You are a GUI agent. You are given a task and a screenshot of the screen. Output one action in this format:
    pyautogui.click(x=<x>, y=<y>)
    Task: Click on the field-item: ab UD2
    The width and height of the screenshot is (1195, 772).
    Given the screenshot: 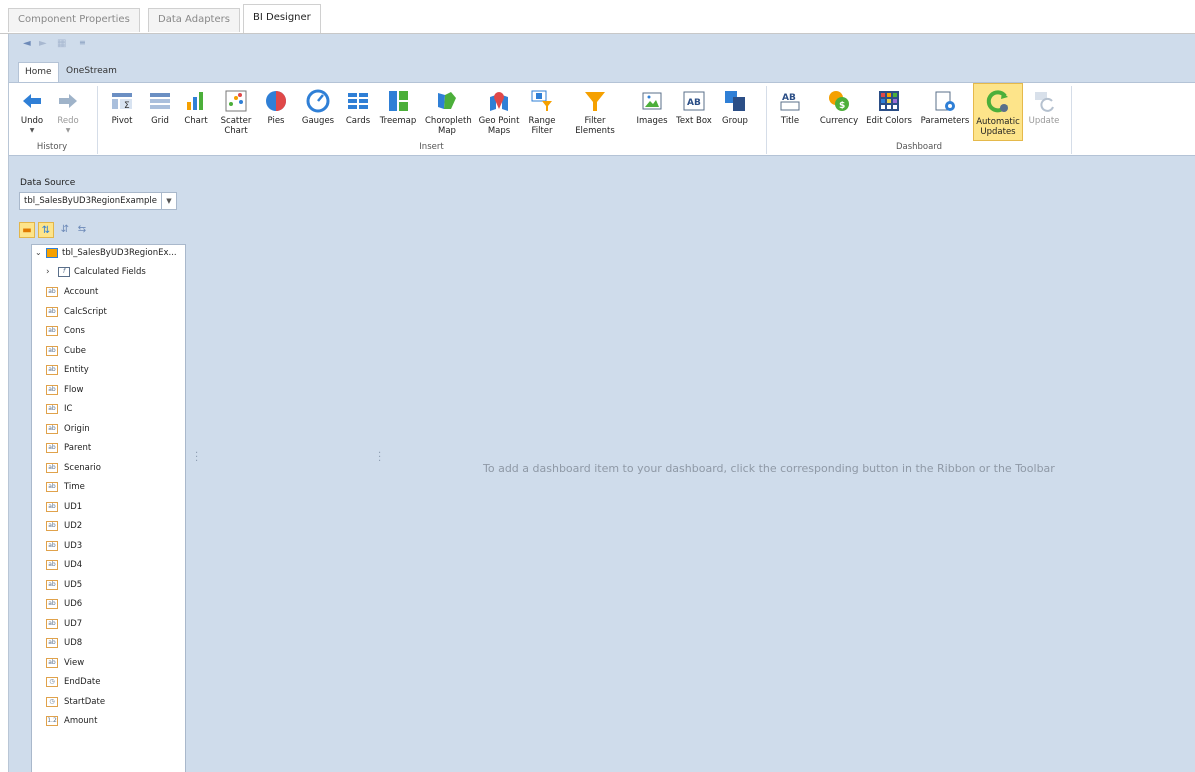 What is the action you would take?
    pyautogui.click(x=108, y=526)
    